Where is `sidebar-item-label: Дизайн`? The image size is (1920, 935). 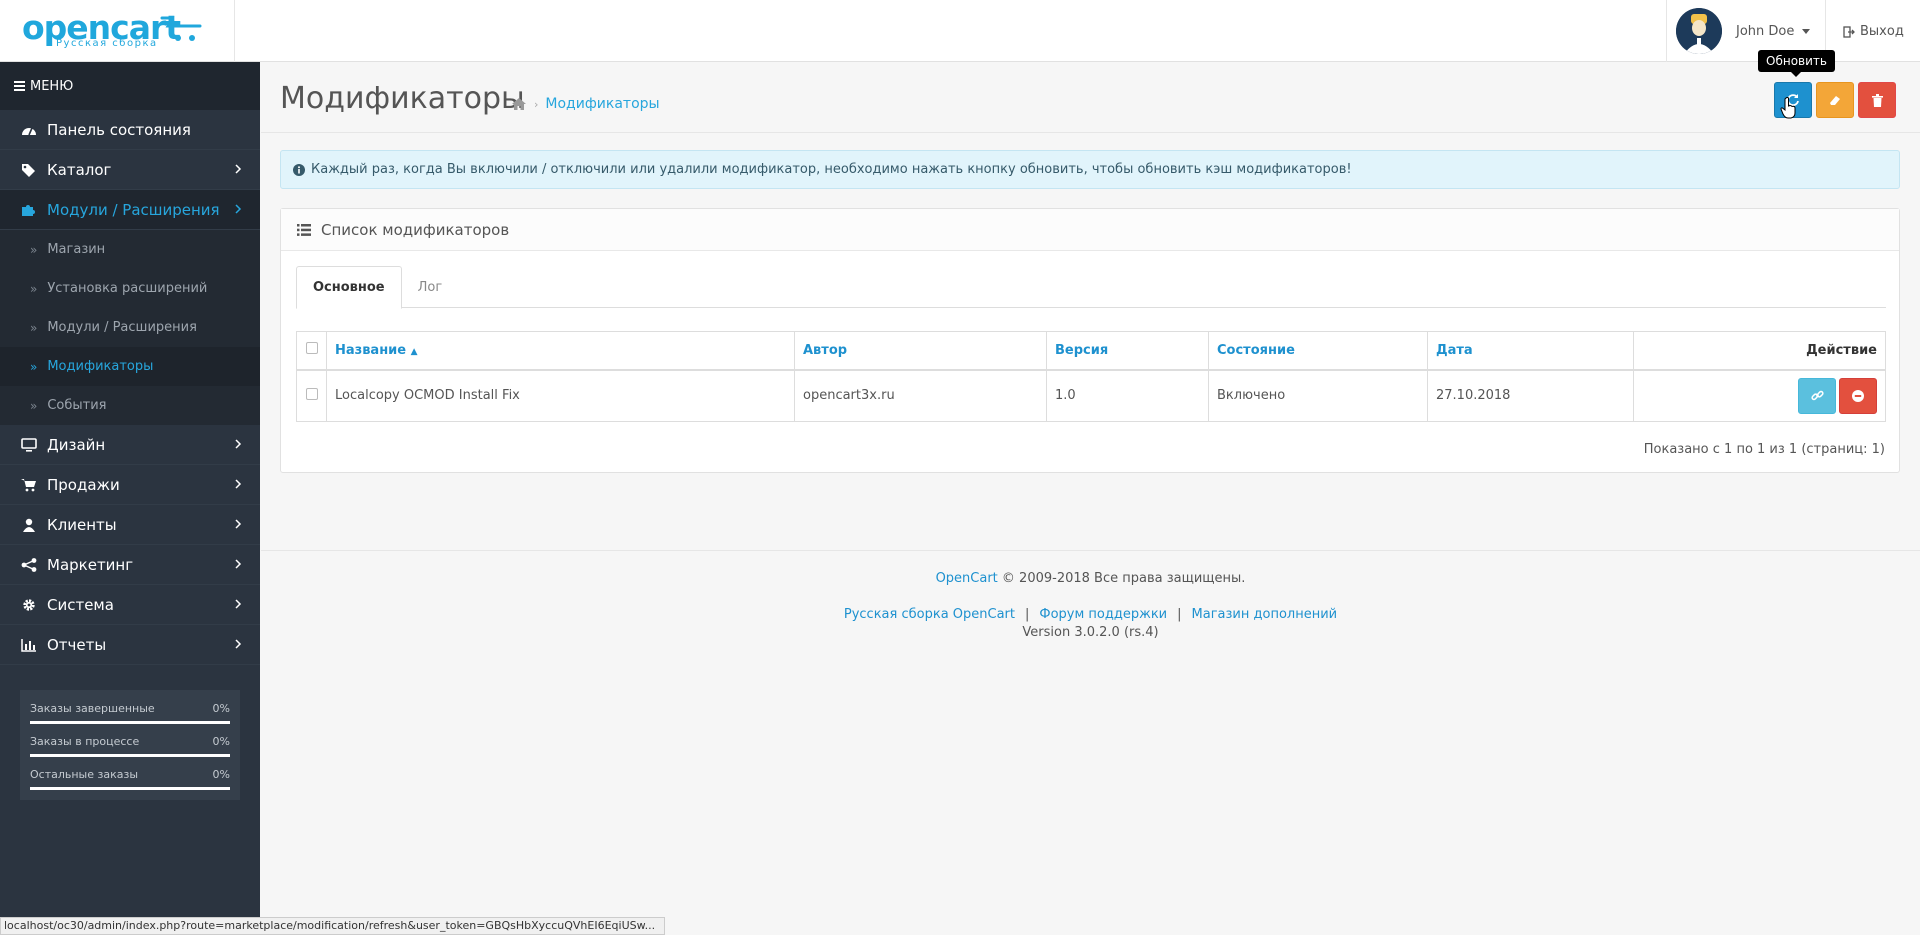 sidebar-item-label: Дизайн is located at coordinates (76, 444).